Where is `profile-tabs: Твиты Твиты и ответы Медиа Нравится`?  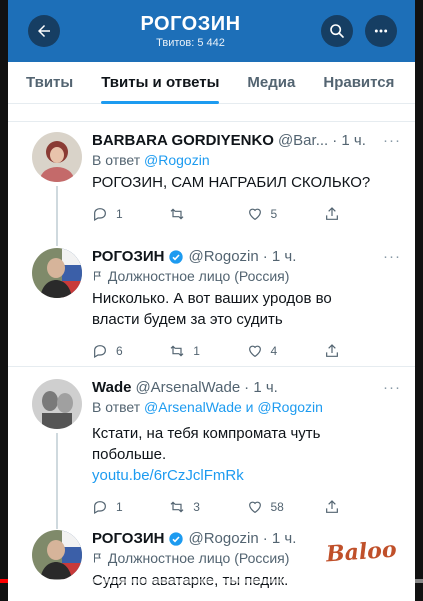
profile-tabs: Твиты Твиты и ответы Медиа Нравится is located at coordinates (211, 83).